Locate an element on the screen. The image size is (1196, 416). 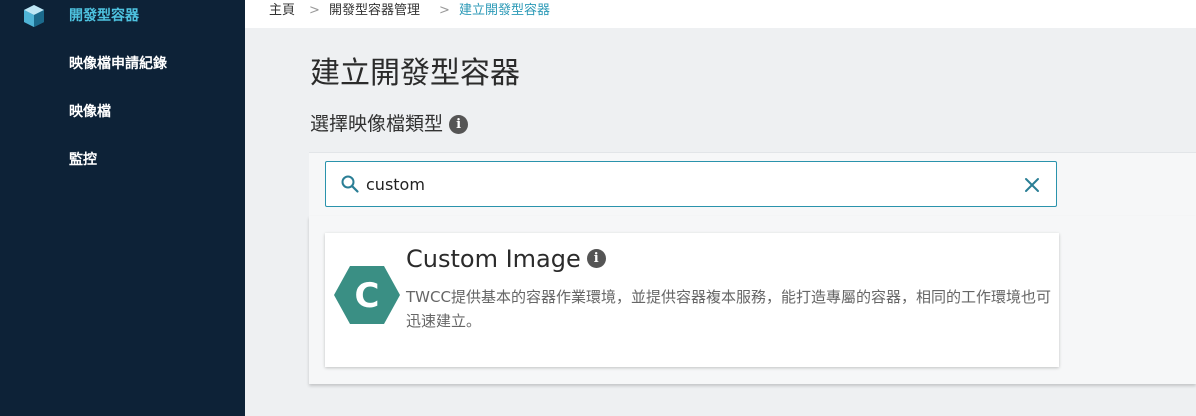
container-cube-icon is located at coordinates (34, 16).